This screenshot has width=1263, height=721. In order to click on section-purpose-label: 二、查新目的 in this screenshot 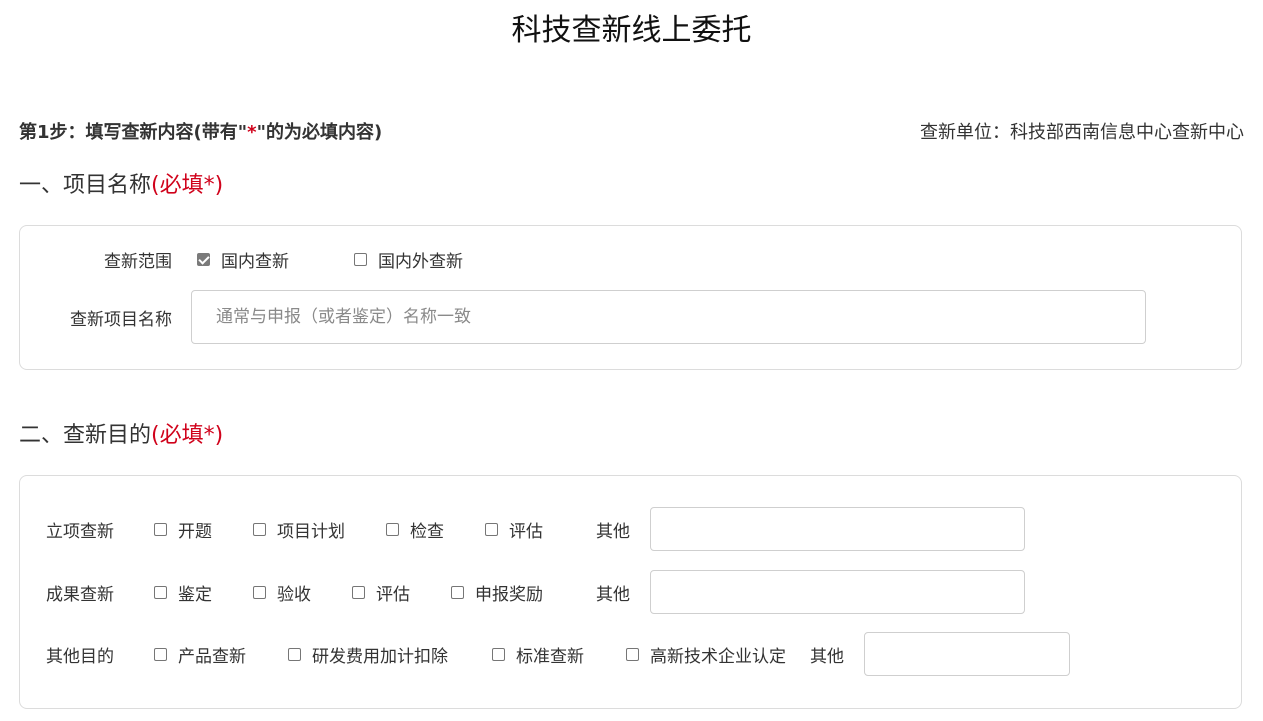, I will do `click(85, 435)`.